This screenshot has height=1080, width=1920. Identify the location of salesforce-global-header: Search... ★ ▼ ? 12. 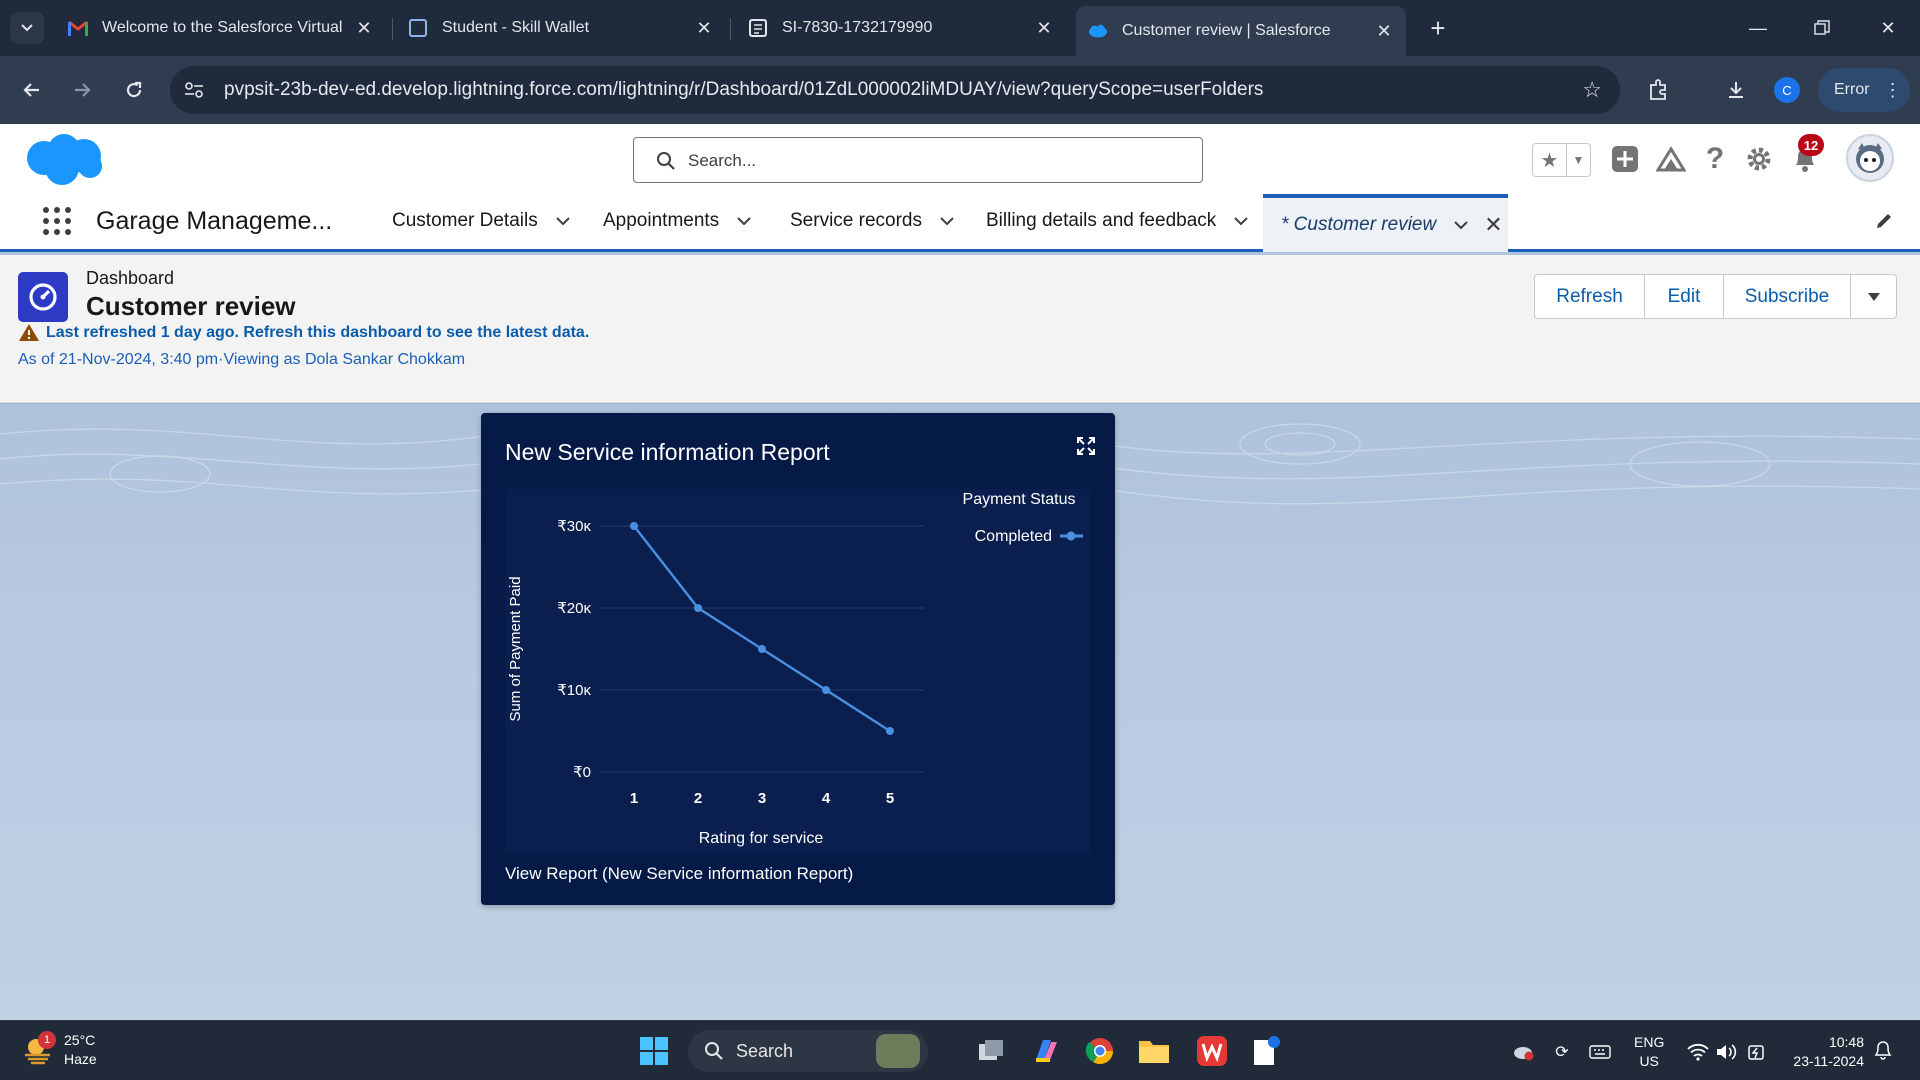
(960, 157).